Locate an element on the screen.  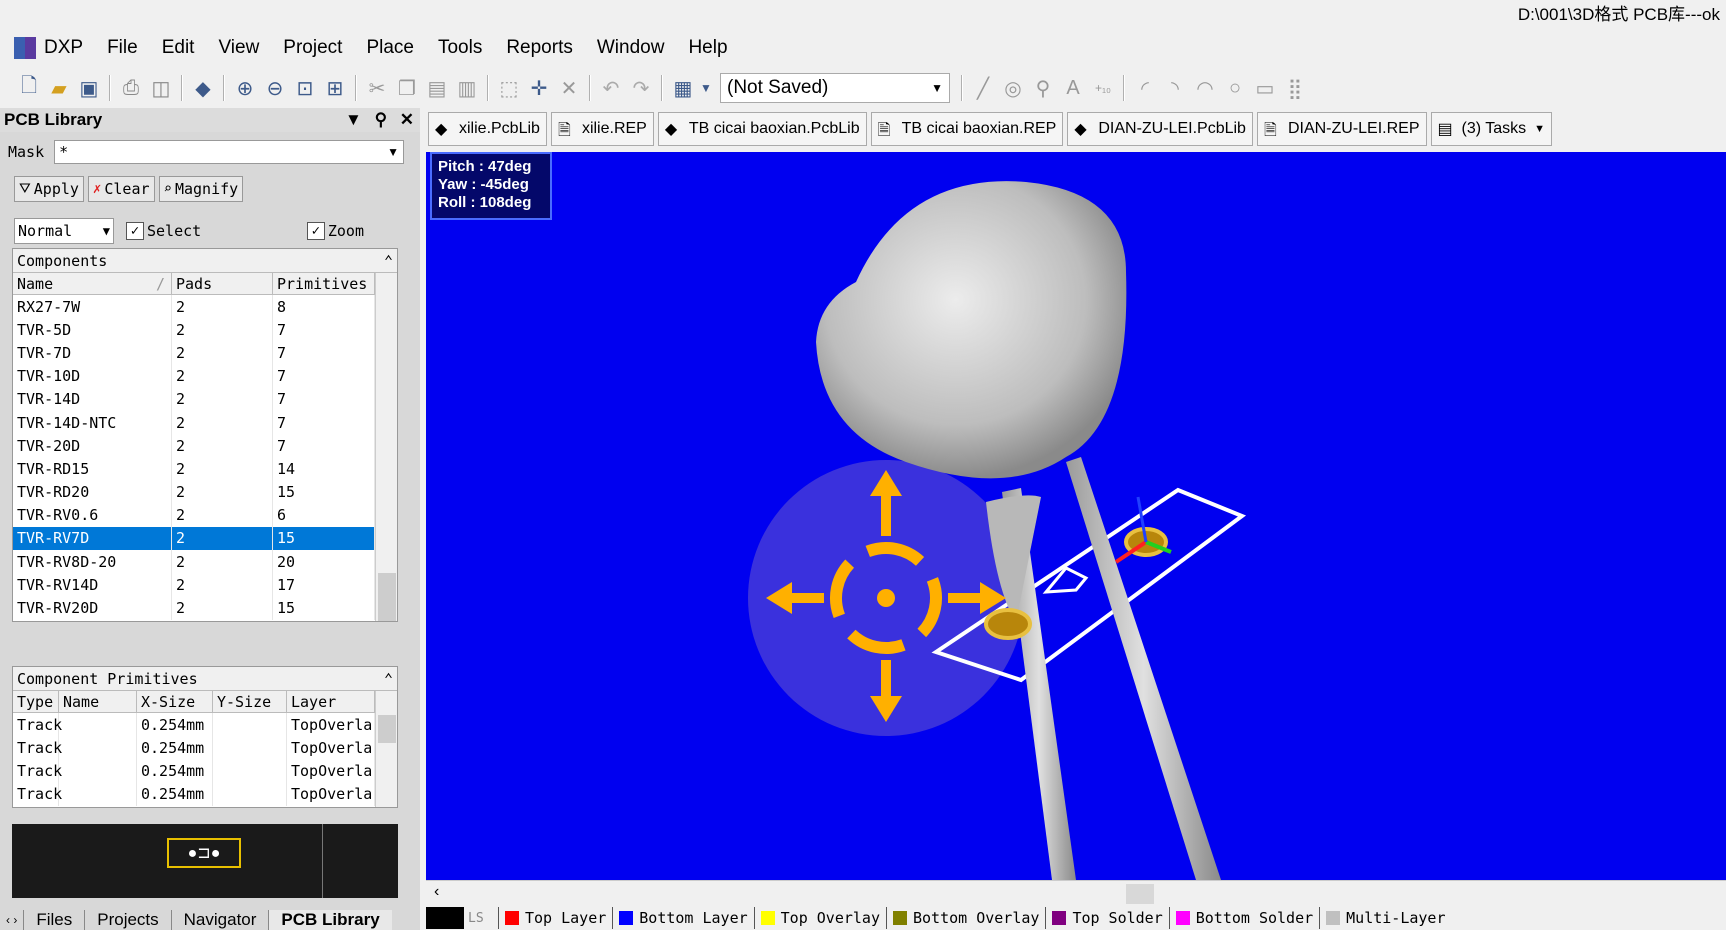
table-row: TVR-5D 2 7 is located at coordinates (194, 330).